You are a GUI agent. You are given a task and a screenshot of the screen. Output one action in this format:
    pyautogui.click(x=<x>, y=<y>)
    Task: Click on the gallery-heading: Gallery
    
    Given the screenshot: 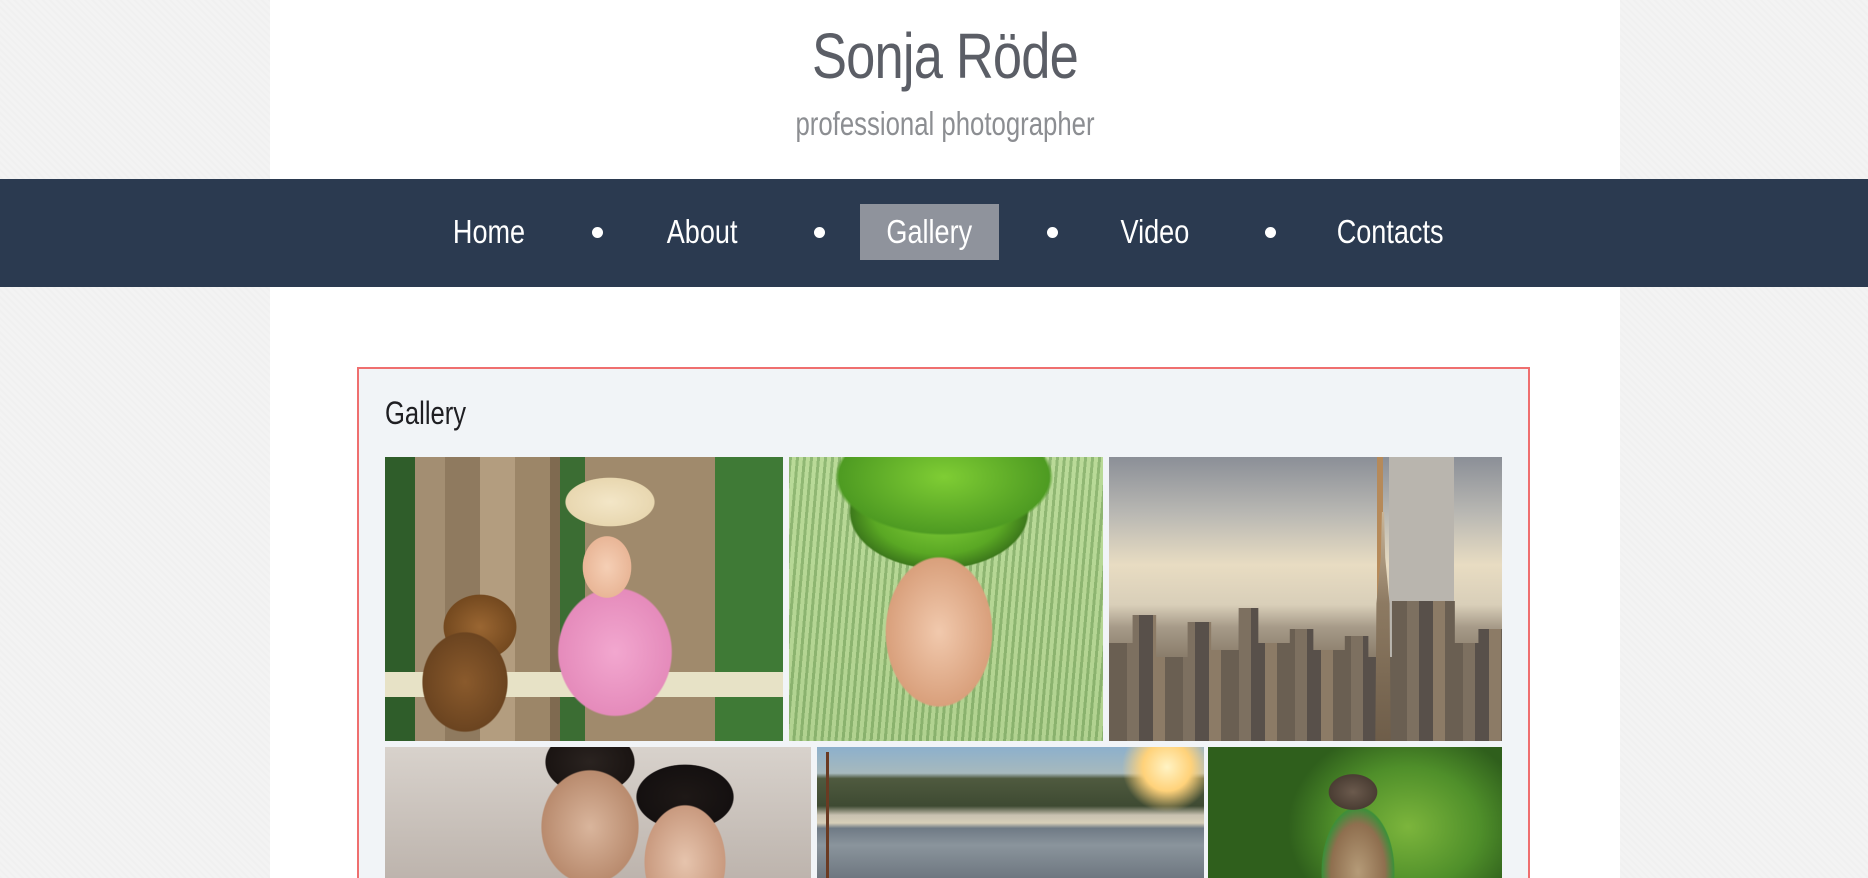 What is the action you would take?
    pyautogui.click(x=426, y=413)
    